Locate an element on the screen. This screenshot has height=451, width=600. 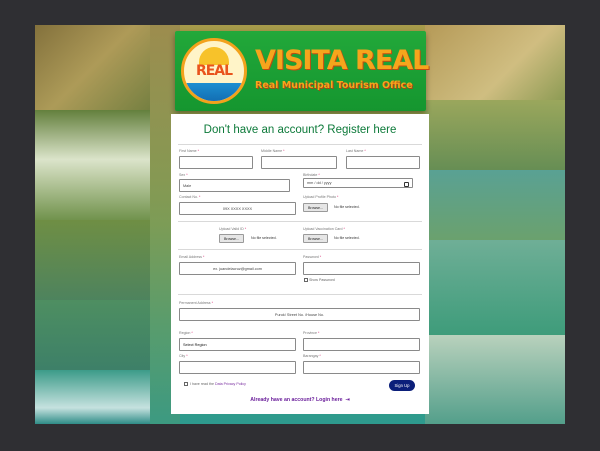
birthdate-value: mm / dd / yyyy is located at coordinates (319, 183).